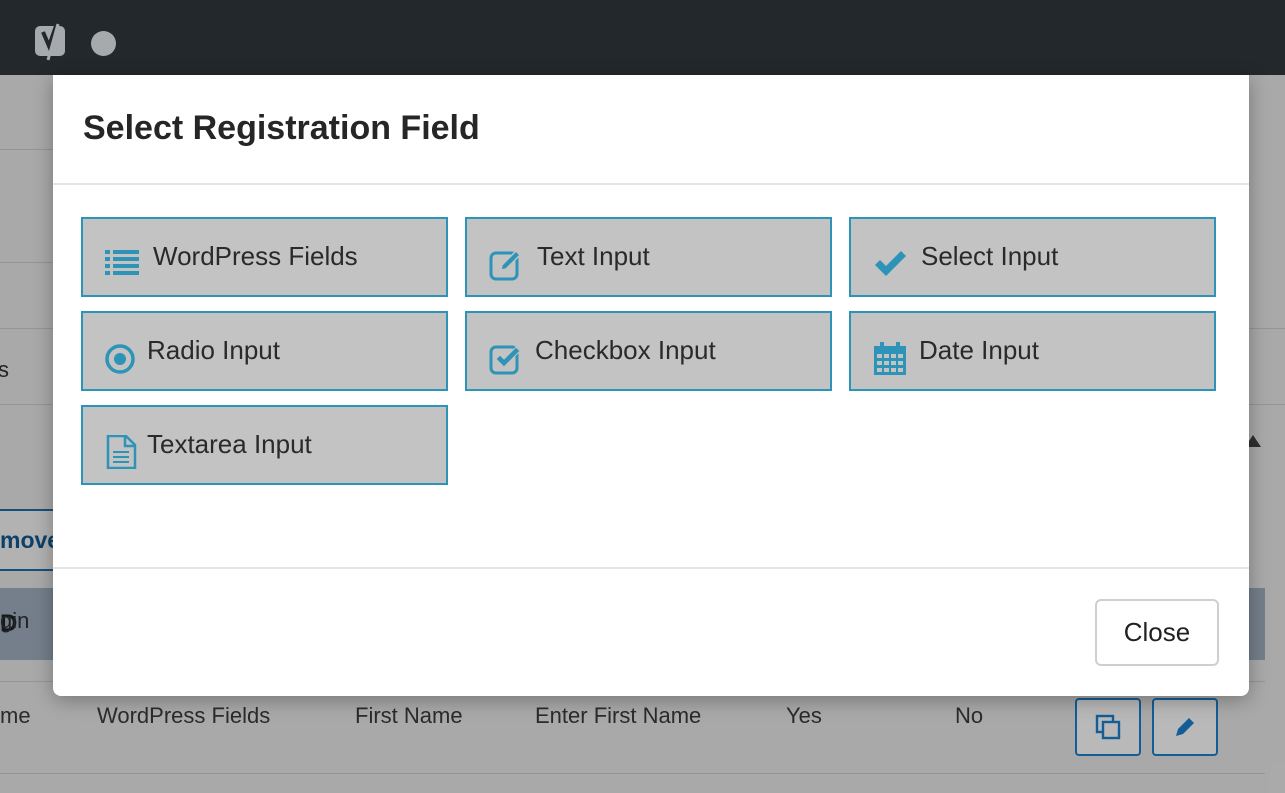 This screenshot has width=1285, height=793. What do you see at coordinates (409, 715) in the screenshot?
I see `table-cell-label: First Name` at bounding box center [409, 715].